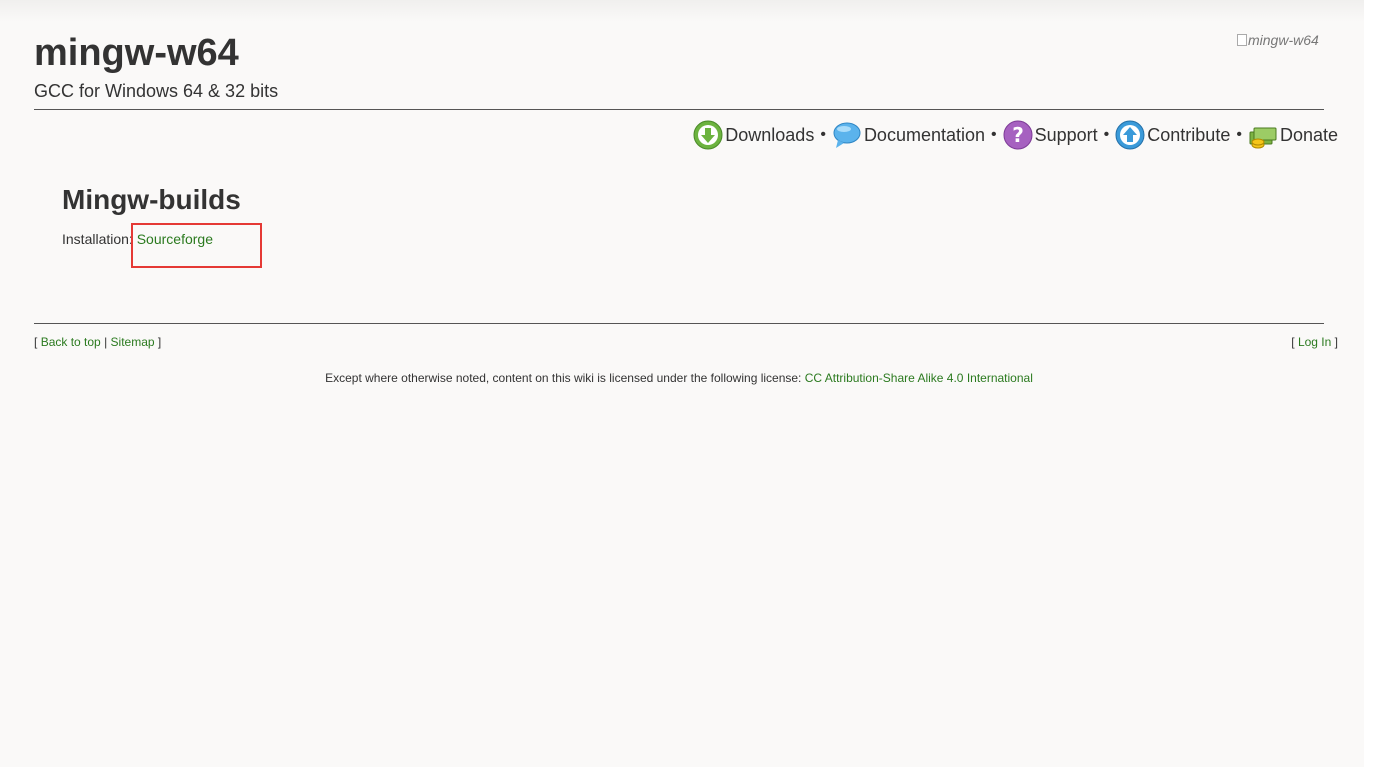 This screenshot has height=767, width=1378. I want to click on nav-downloads-label: Downloads, so click(770, 134).